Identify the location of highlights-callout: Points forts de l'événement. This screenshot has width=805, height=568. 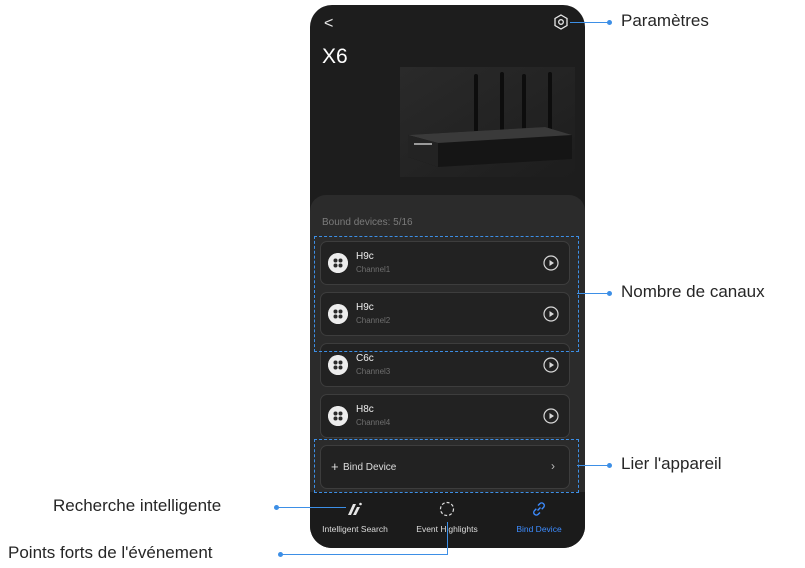
(110, 552).